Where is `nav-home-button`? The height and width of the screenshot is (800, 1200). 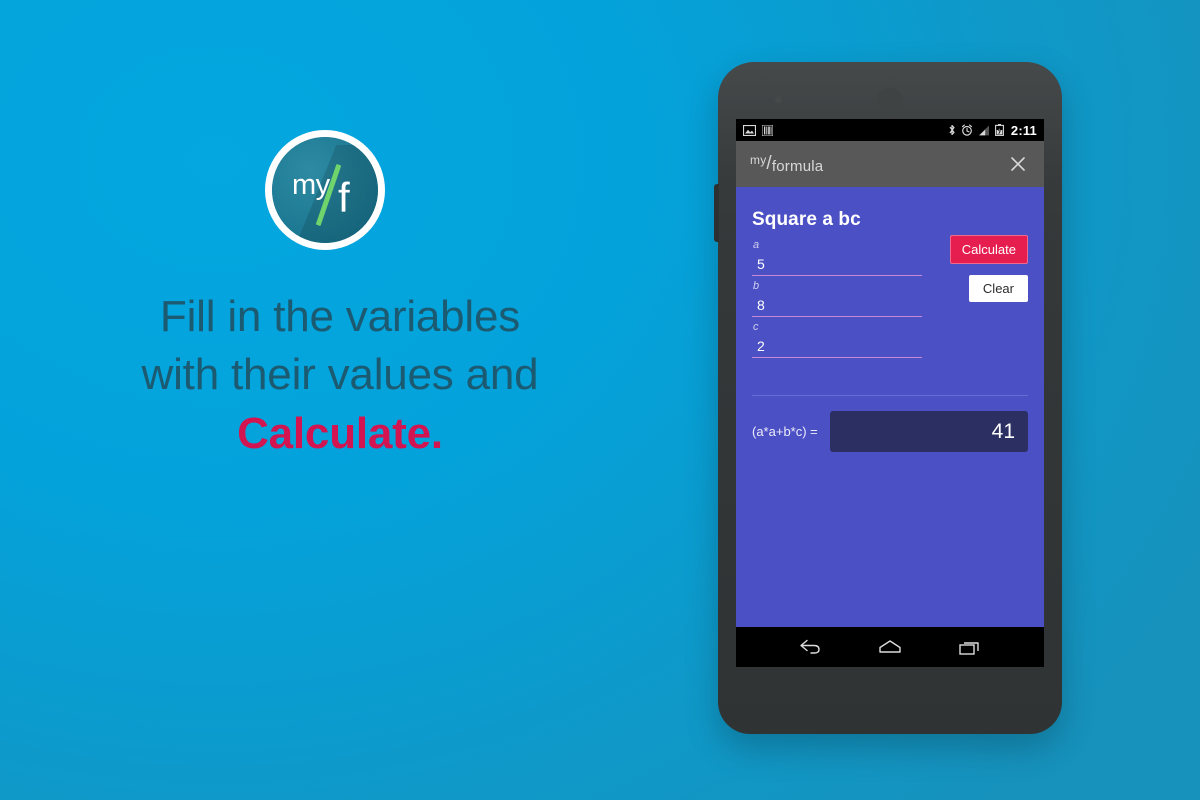 nav-home-button is located at coordinates (890, 647).